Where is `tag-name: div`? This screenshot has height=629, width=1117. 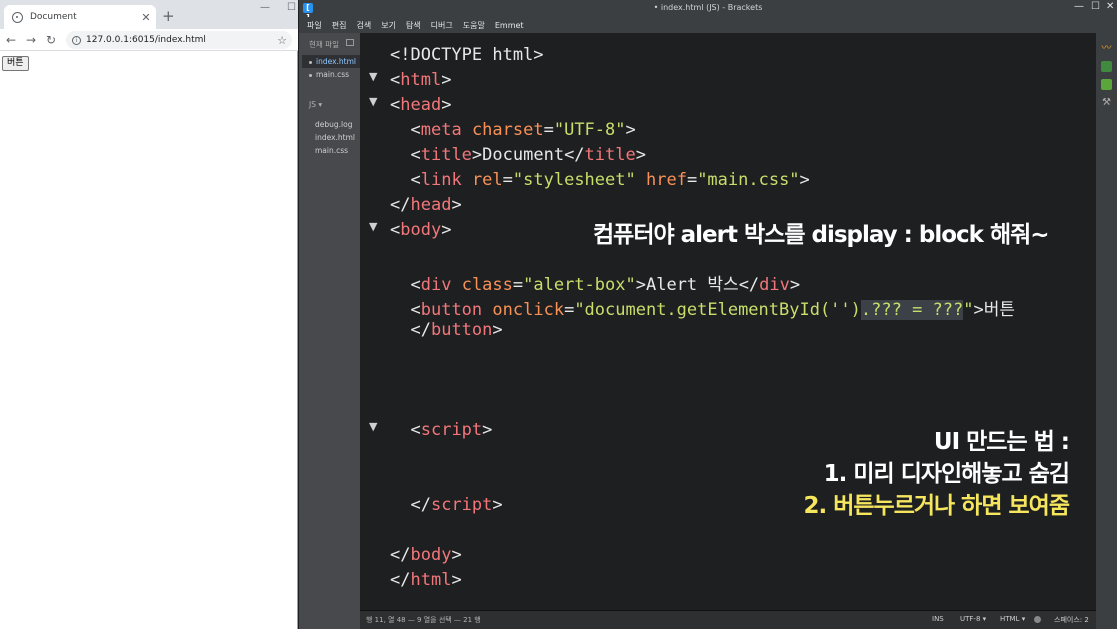 tag-name: div is located at coordinates (774, 285).